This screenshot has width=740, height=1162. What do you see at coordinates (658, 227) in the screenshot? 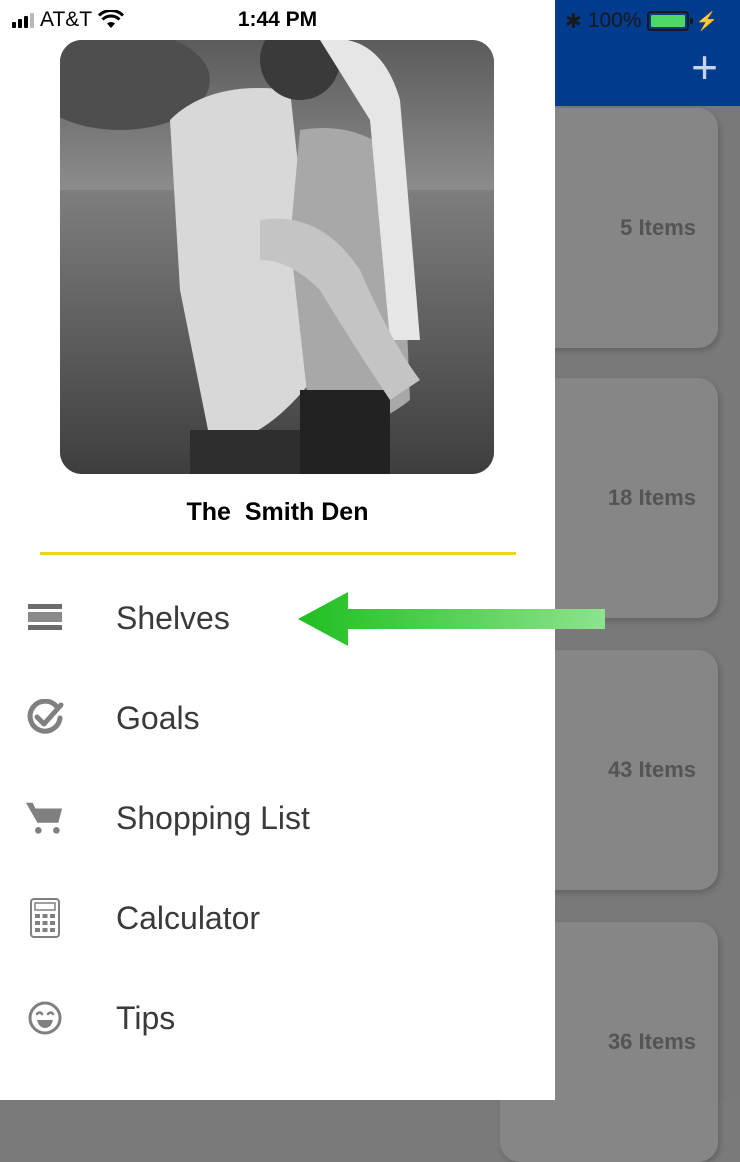
I see `shelf-item-count: 5 Items` at bounding box center [658, 227].